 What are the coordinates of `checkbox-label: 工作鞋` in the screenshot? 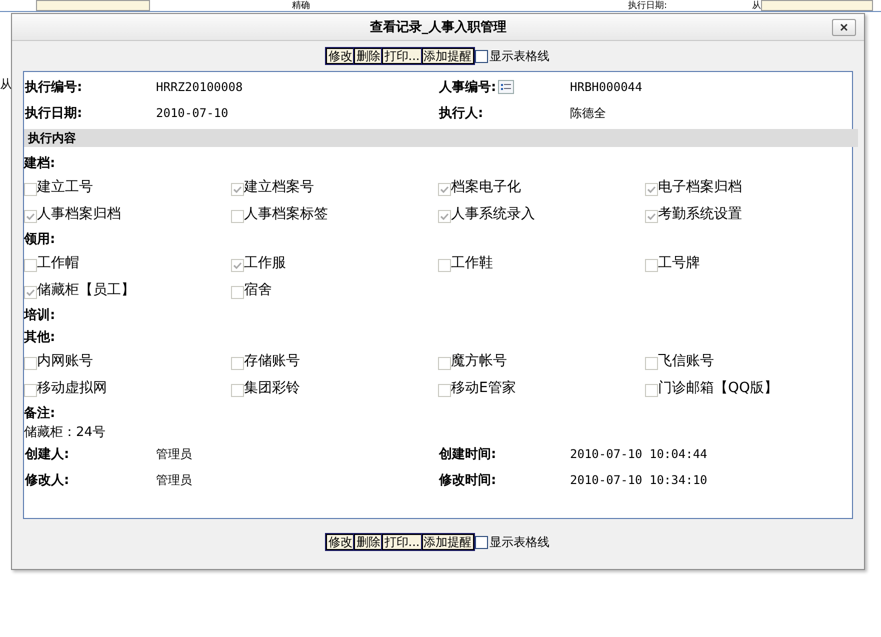 It's located at (472, 263).